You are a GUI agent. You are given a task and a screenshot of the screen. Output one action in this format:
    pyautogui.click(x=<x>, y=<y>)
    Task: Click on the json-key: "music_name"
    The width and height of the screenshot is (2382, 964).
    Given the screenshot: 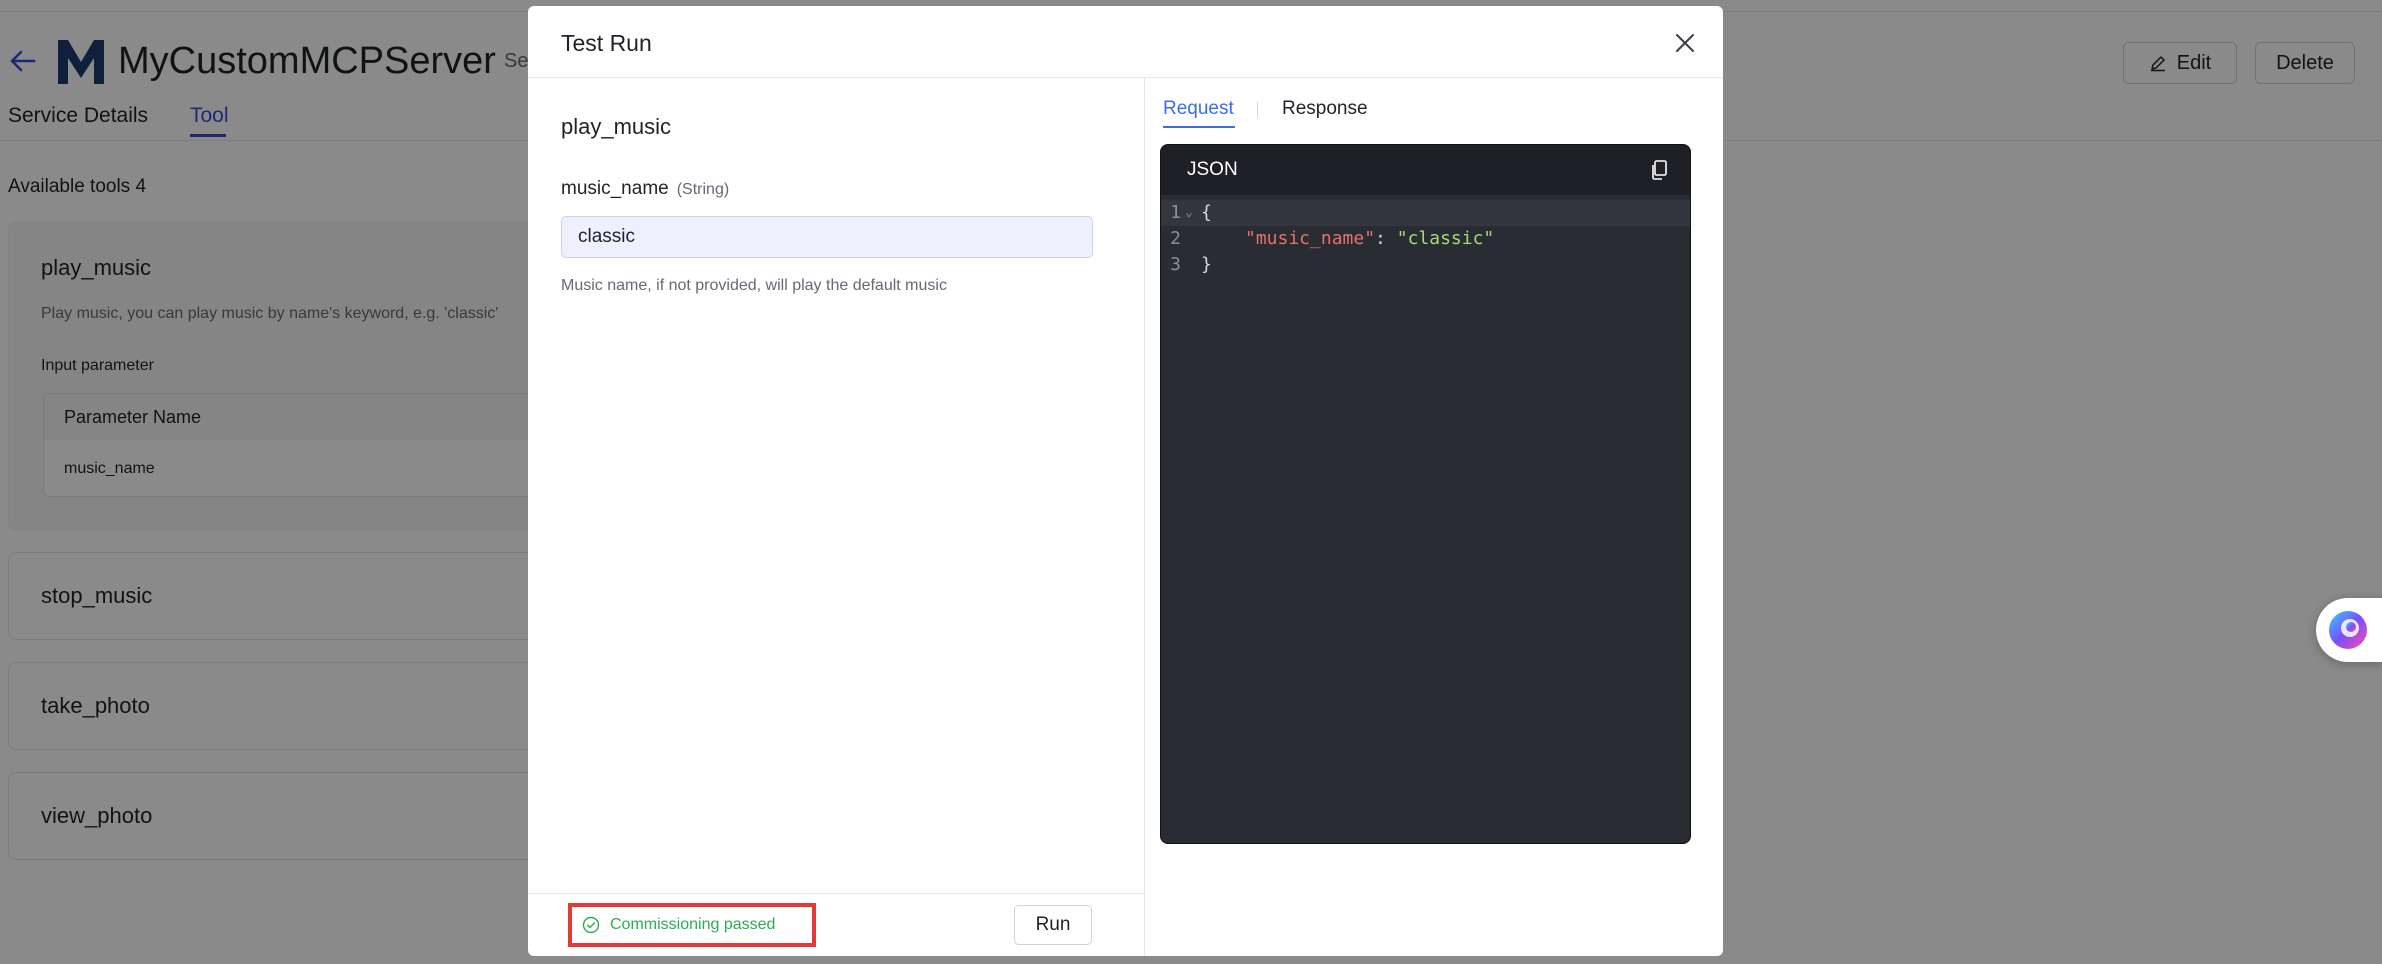 What is the action you would take?
    pyautogui.click(x=1310, y=238)
    